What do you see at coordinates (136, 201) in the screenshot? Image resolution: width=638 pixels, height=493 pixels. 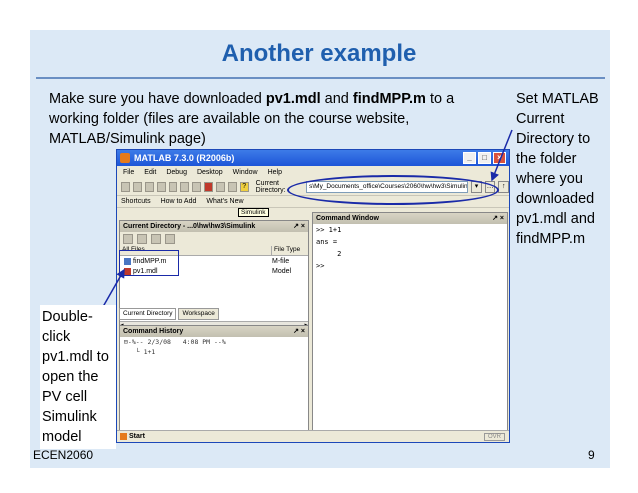 I see `shortcuts-link: Shortcuts` at bounding box center [136, 201].